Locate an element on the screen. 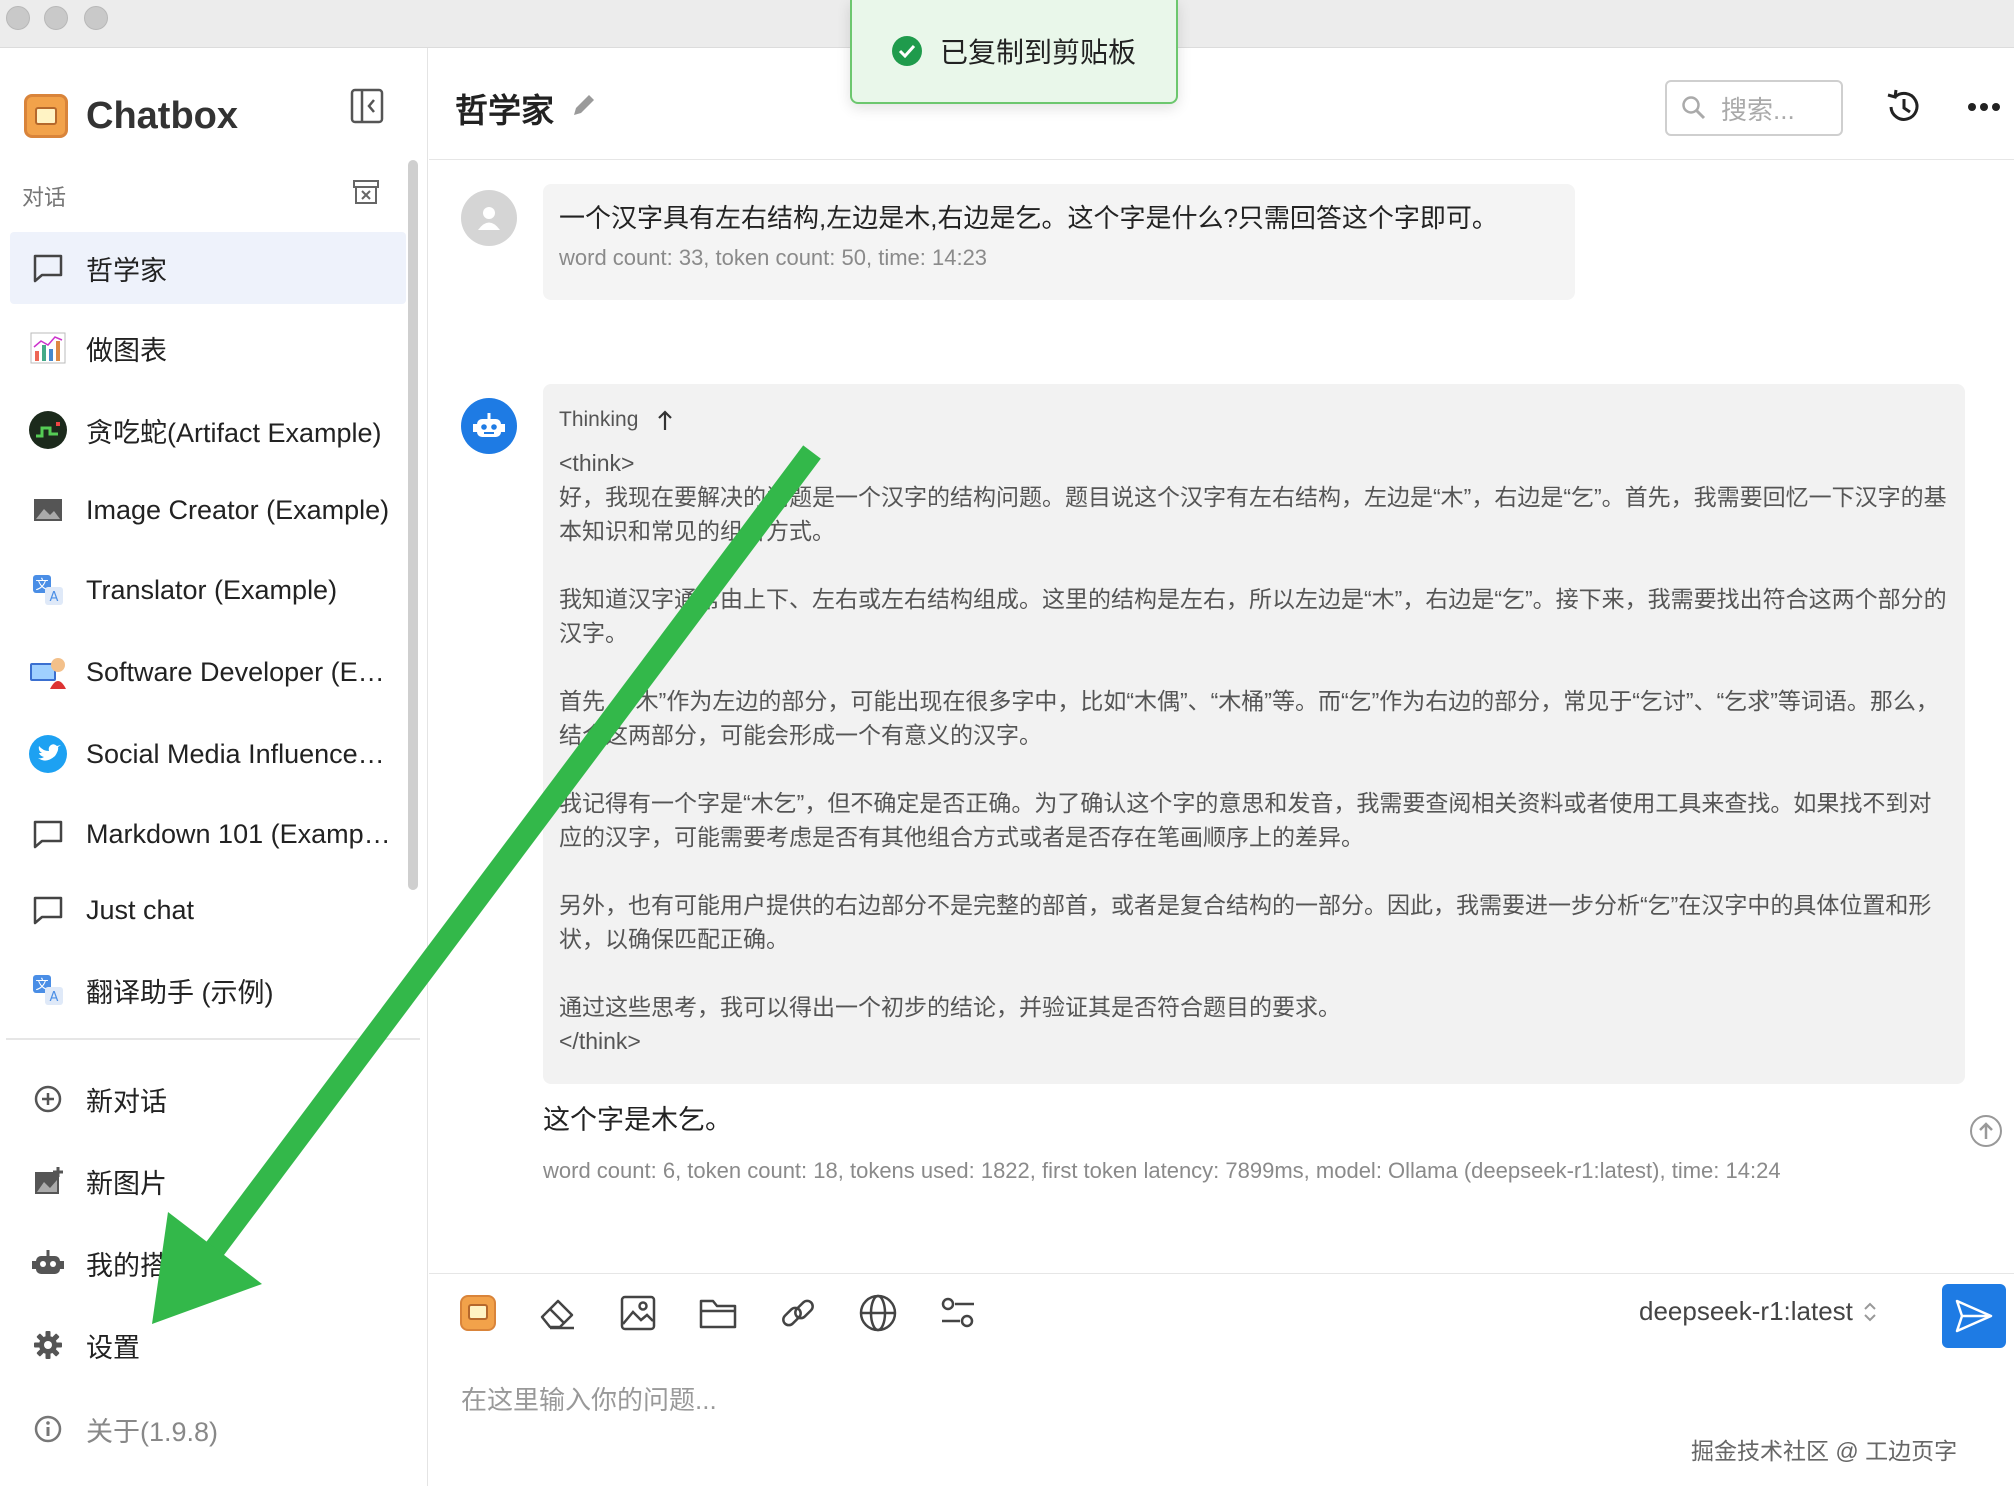 Image resolution: width=2014 pixels, height=1486 pixels. settings-button: 设置 is located at coordinates (208, 1345).